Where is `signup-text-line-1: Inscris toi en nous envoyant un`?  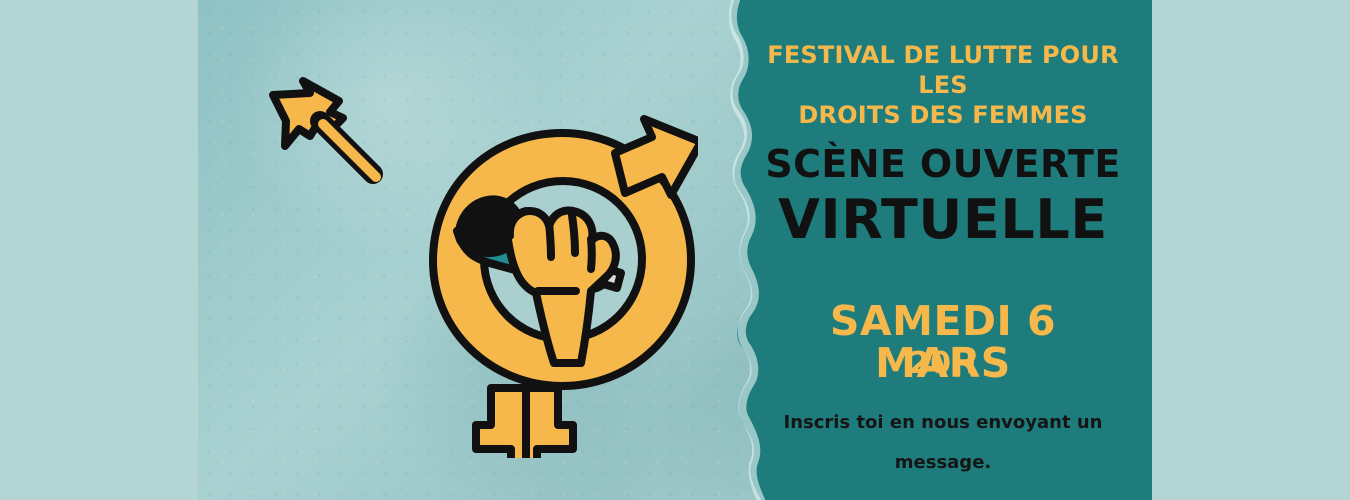
signup-text-line-1: Inscris toi en nous envoyant un is located at coordinates (943, 422).